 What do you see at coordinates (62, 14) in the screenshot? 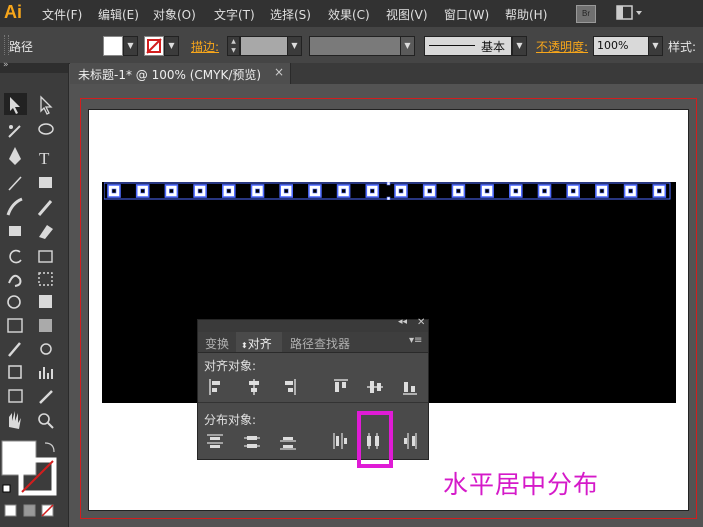
I see `menu-file: 文件(F)` at bounding box center [62, 14].